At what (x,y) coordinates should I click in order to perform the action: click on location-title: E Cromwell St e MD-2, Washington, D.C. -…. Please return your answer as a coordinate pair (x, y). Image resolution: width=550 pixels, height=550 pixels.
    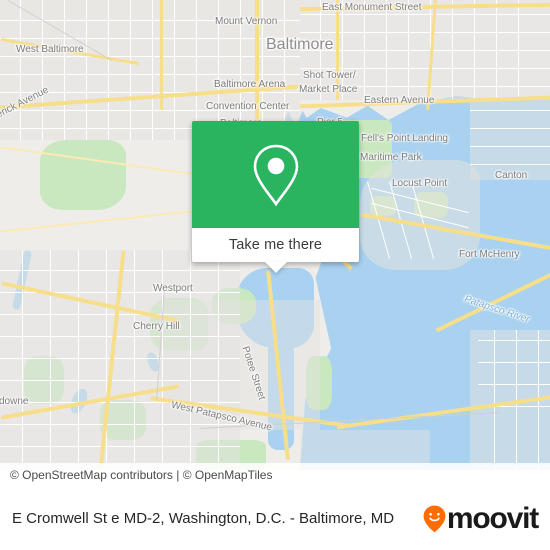
    Looking at the image, I should click on (203, 518).